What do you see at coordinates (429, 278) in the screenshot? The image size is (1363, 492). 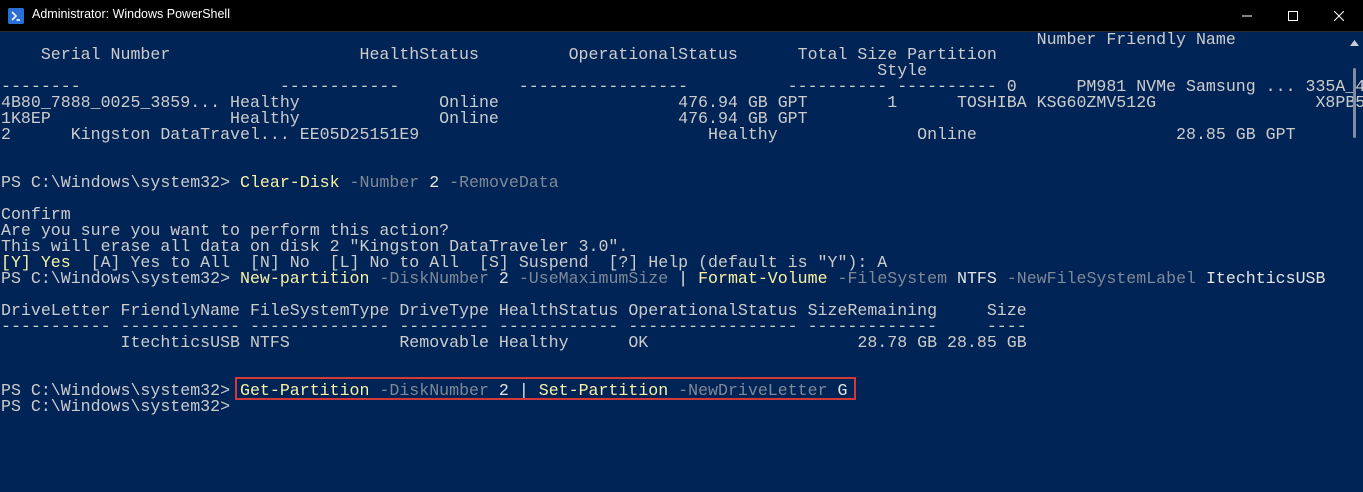 I see `parameter-name: -DiskNumber` at bounding box center [429, 278].